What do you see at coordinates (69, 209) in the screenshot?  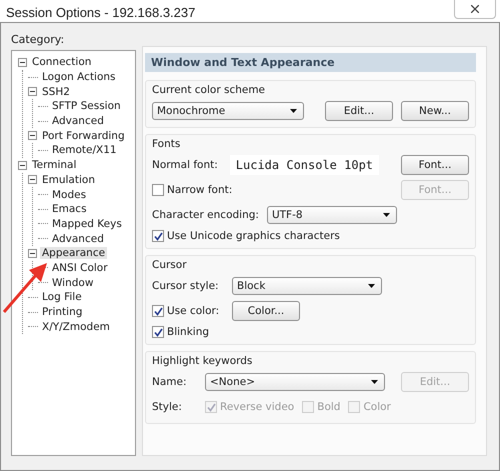 I see `tree-item: Emacs` at bounding box center [69, 209].